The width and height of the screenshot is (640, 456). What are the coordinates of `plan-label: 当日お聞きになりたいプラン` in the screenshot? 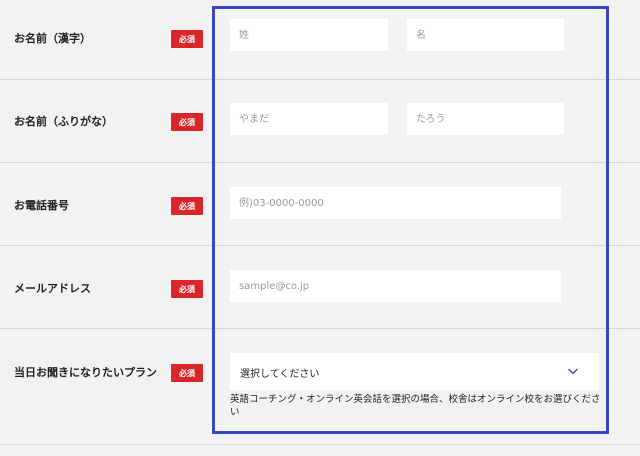 It's located at (85, 372).